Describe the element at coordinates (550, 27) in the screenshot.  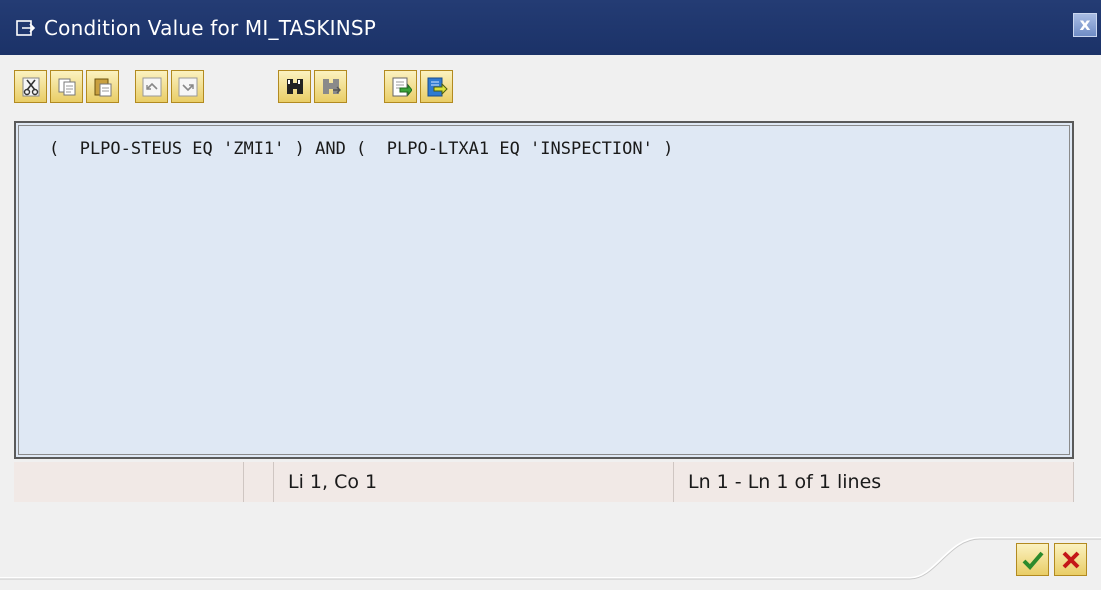
I see `window-titlebar: Condition Value for MI_TASKINSP x` at that location.